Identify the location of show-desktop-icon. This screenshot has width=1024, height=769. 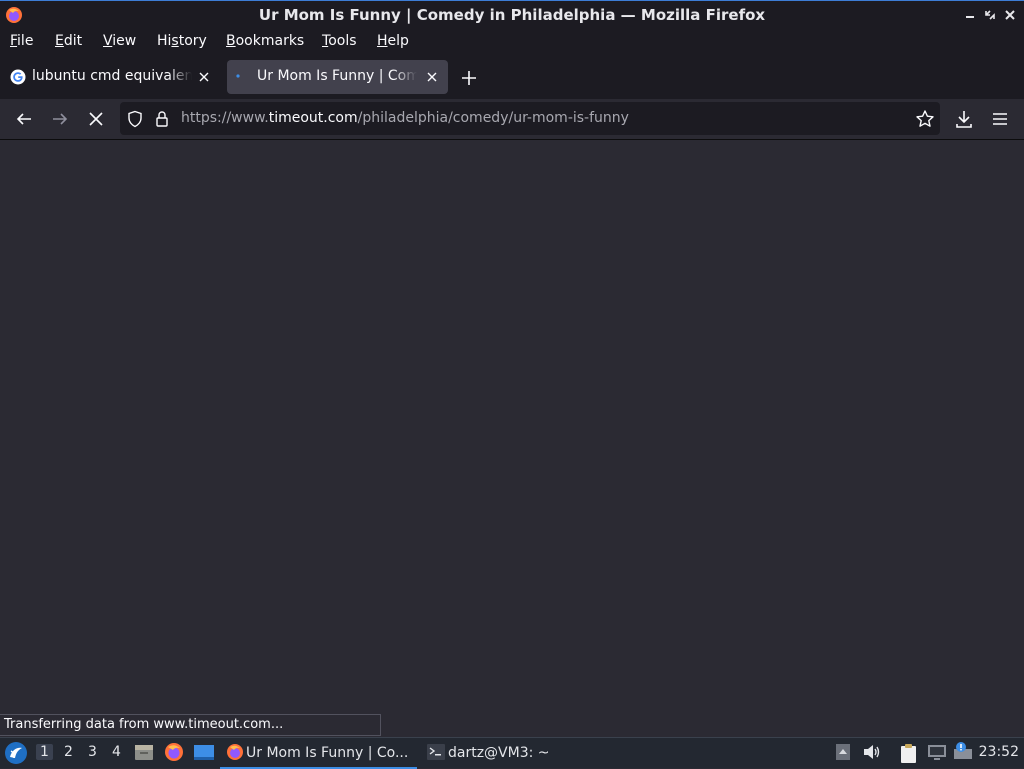
(204, 752).